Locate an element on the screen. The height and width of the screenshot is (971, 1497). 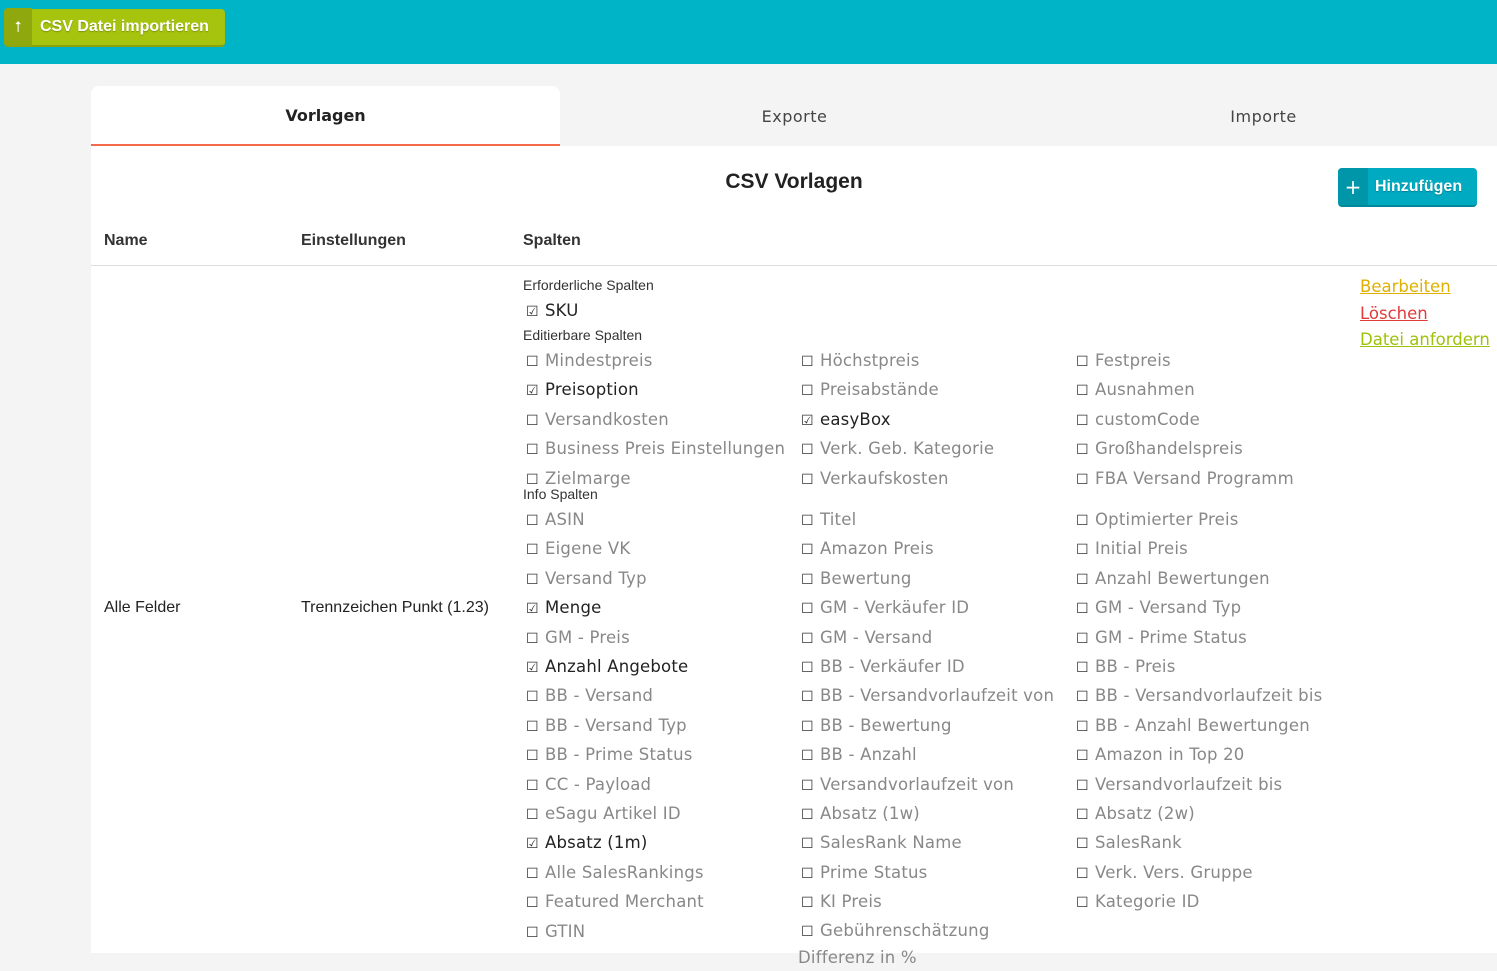
request-file-link: Datei anfordern is located at coordinates (1425, 339).